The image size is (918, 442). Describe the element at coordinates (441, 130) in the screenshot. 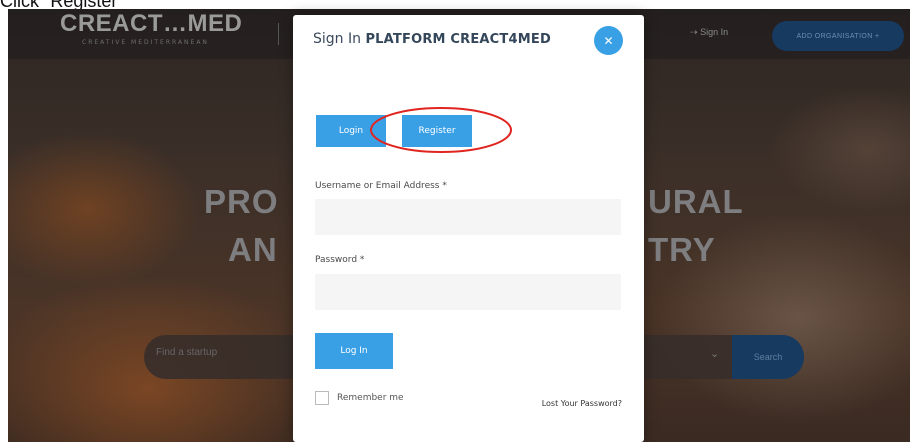

I see `register-highlight-ellipse` at that location.